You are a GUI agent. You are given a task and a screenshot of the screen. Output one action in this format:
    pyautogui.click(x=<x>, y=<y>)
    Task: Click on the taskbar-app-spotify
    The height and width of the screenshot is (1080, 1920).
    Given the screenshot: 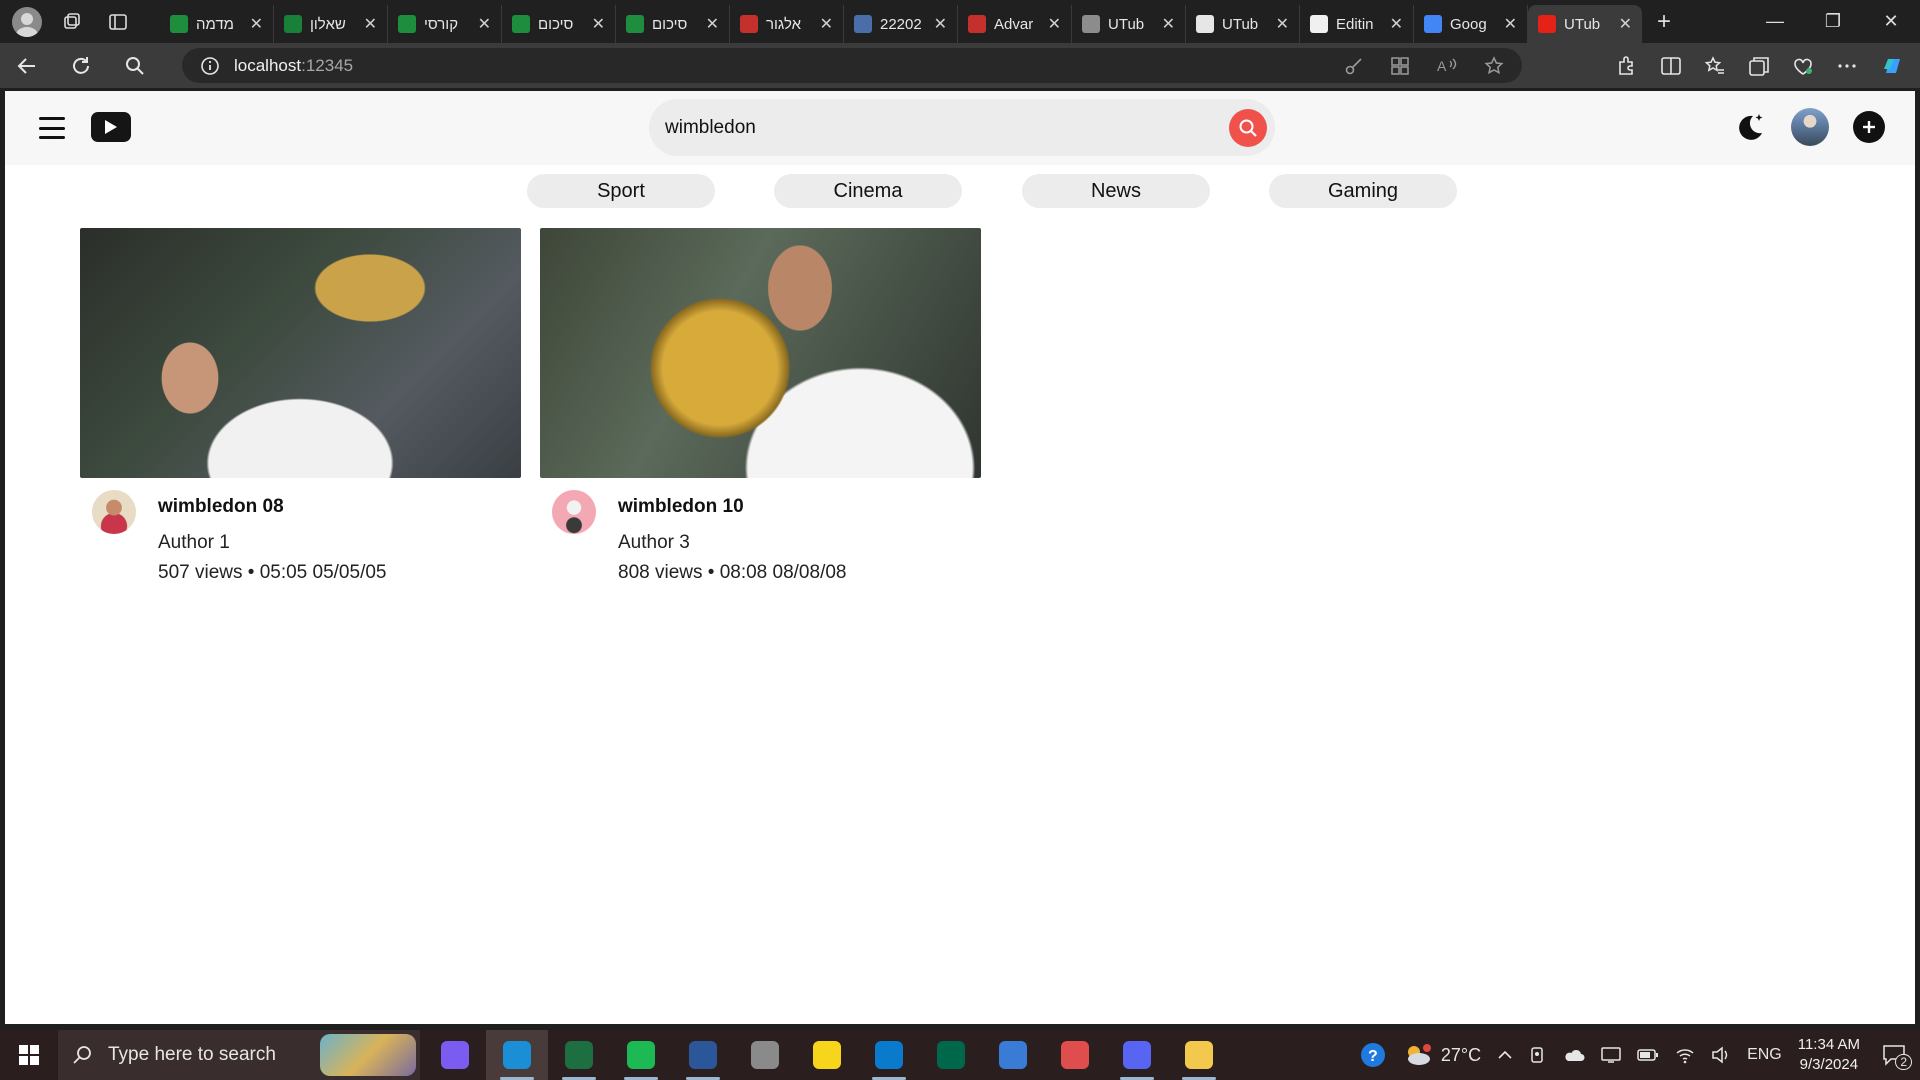 What is the action you would take?
    pyautogui.click(x=641, y=1055)
    